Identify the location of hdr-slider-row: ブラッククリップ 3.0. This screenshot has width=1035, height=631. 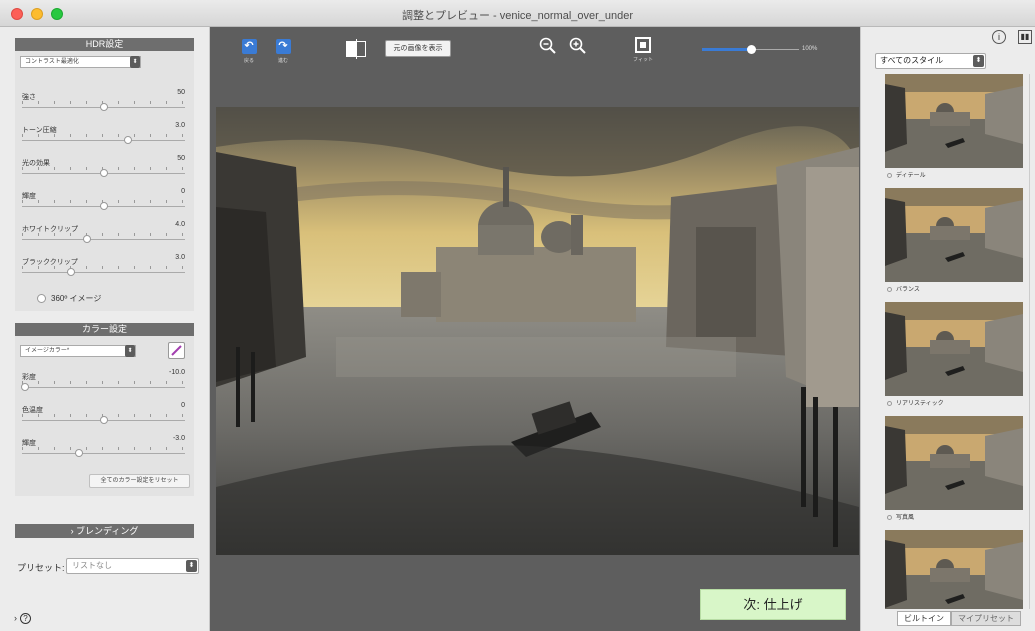
(103, 269).